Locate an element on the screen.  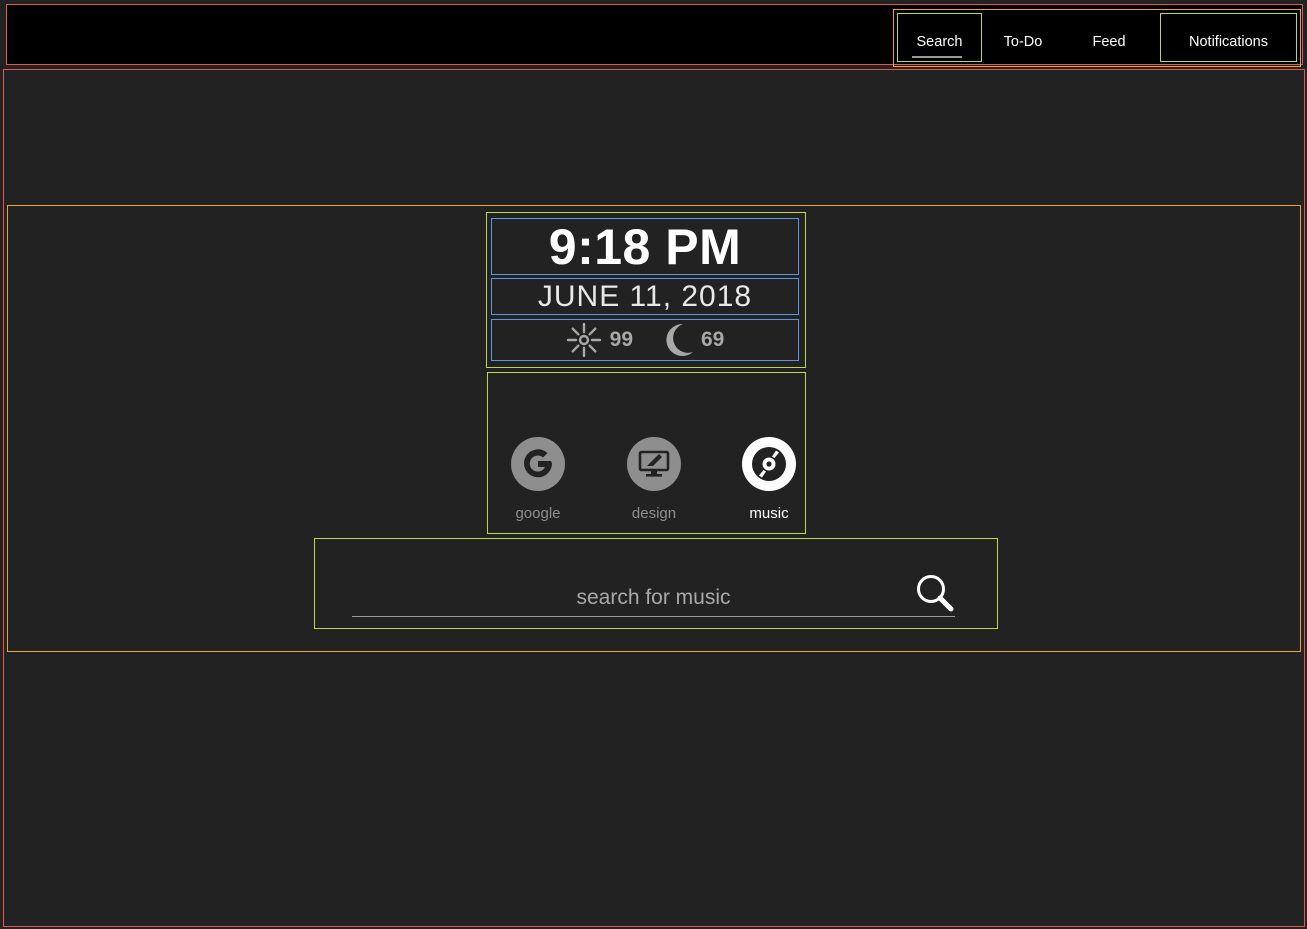
weather-low: 69 is located at coordinates (691, 340).